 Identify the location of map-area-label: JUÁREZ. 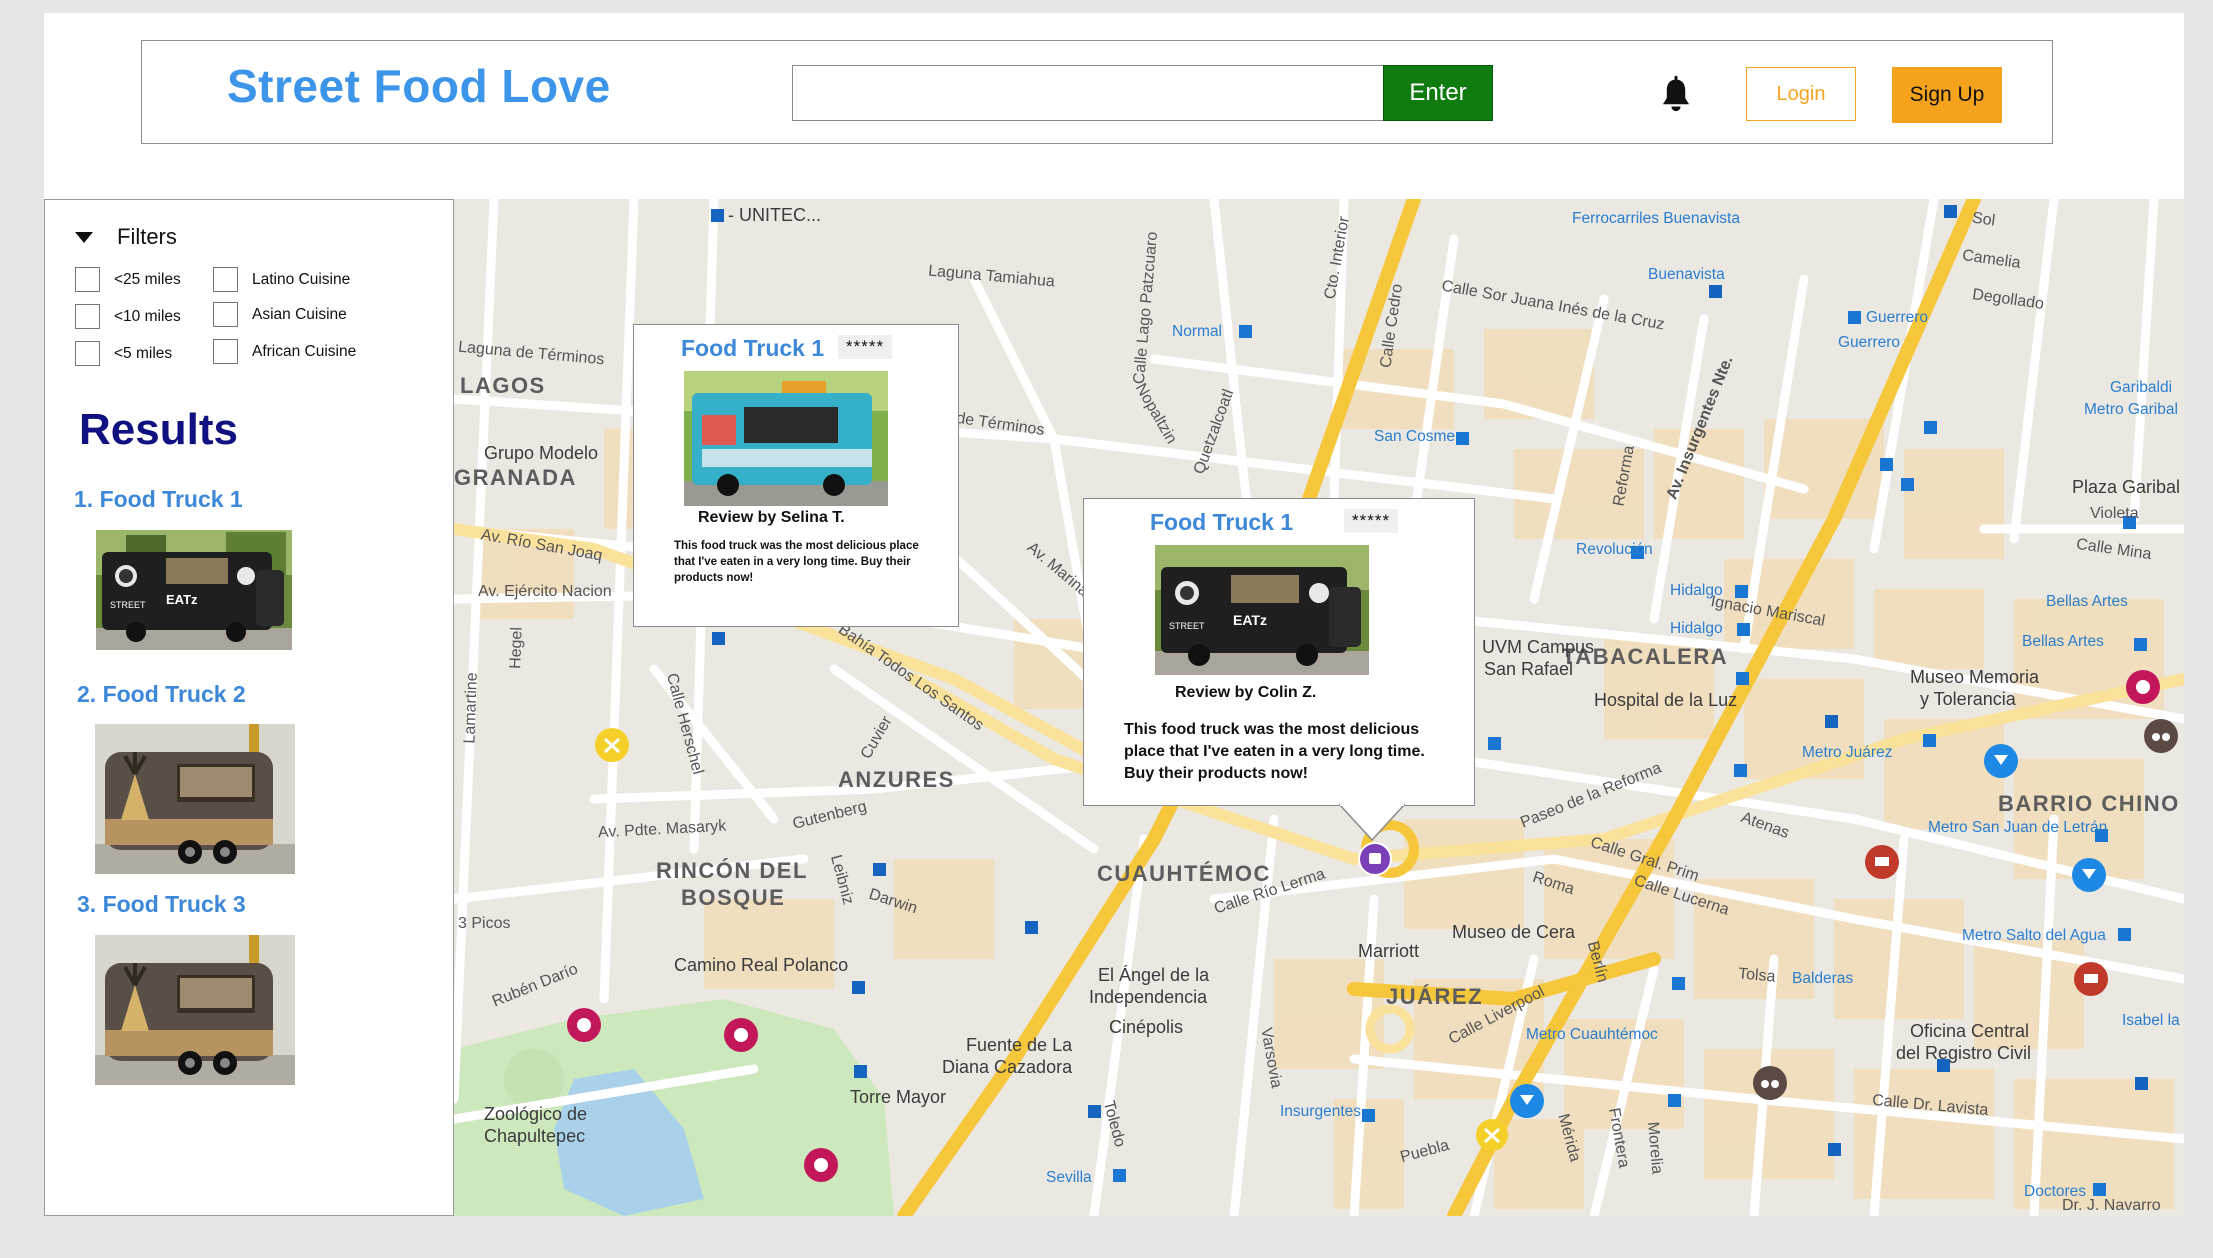
(1435, 996).